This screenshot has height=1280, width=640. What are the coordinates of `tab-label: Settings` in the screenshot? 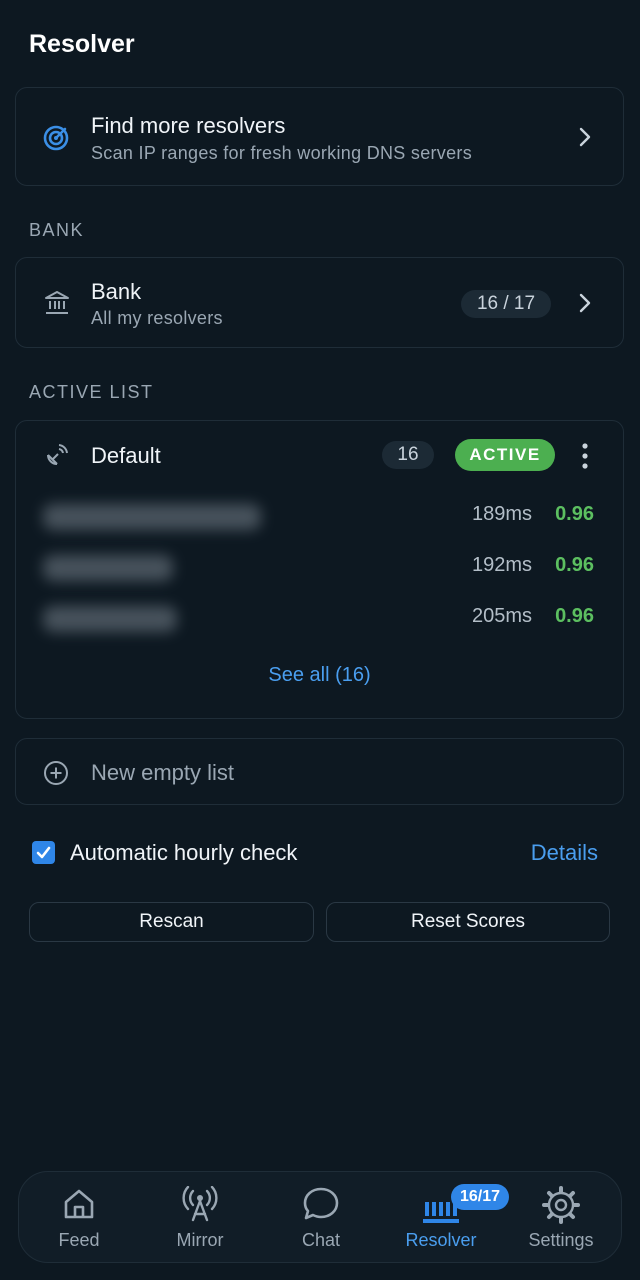 It's located at (561, 1240).